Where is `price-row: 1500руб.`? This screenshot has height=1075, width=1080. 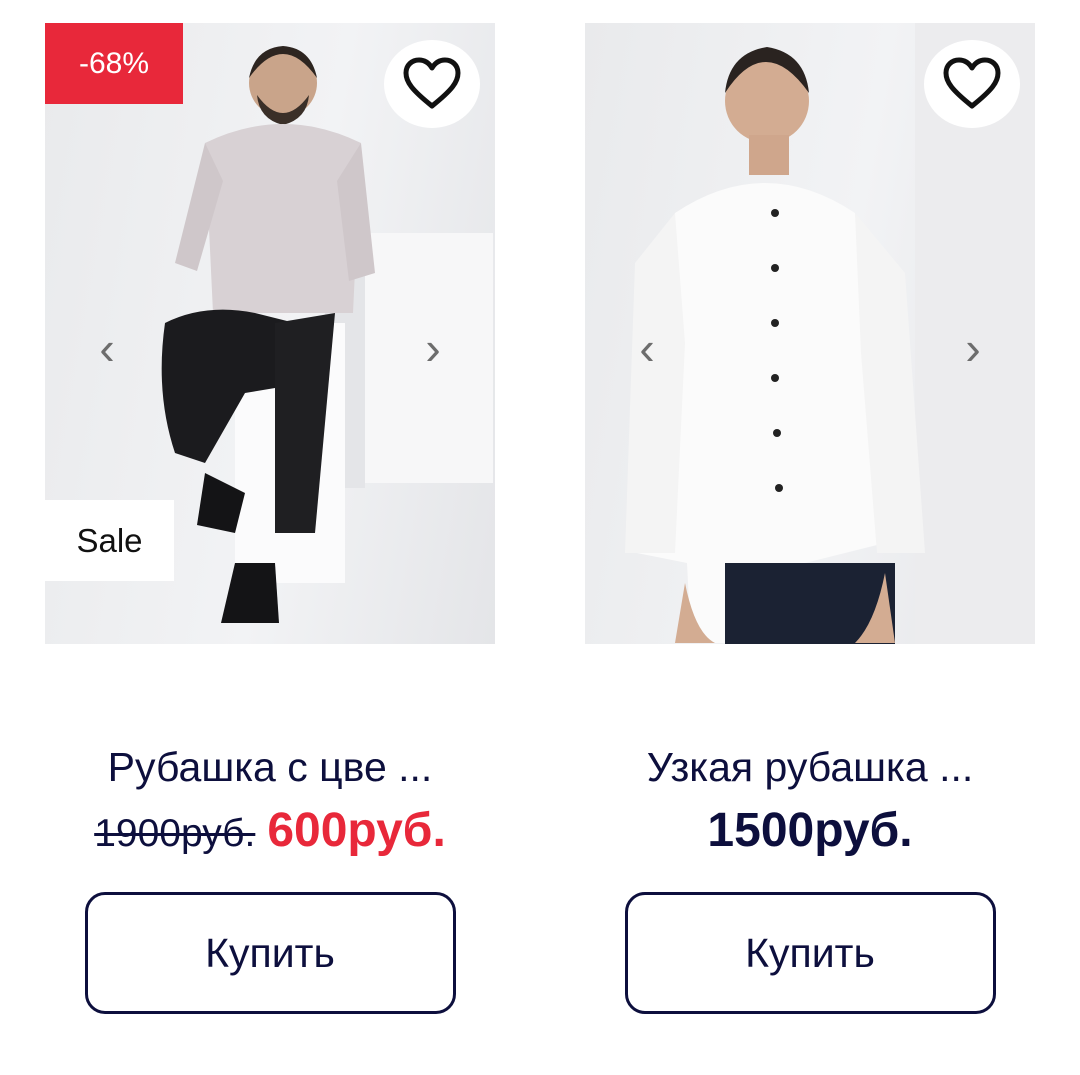 price-row: 1500руб. is located at coordinates (810, 833).